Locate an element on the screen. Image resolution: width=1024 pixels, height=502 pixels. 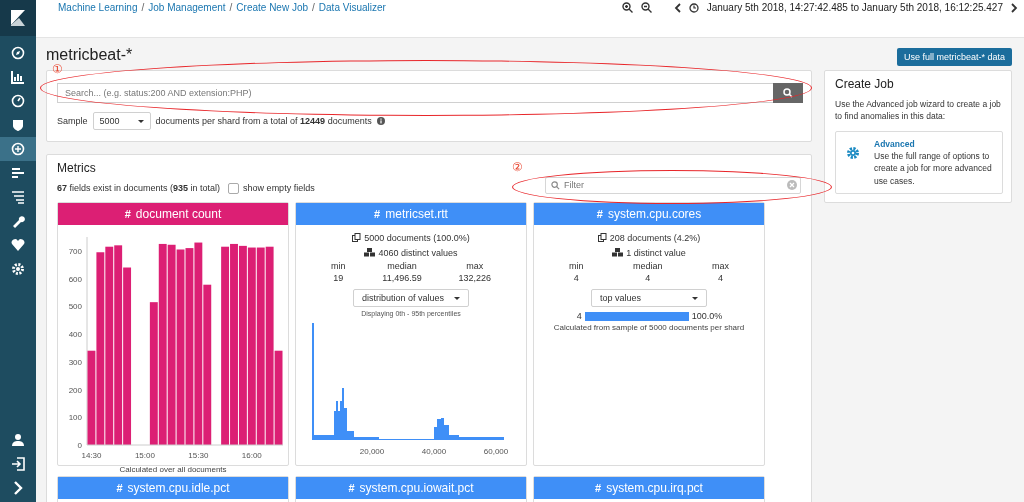
filter-field: Filter is located at coordinates (673, 185).